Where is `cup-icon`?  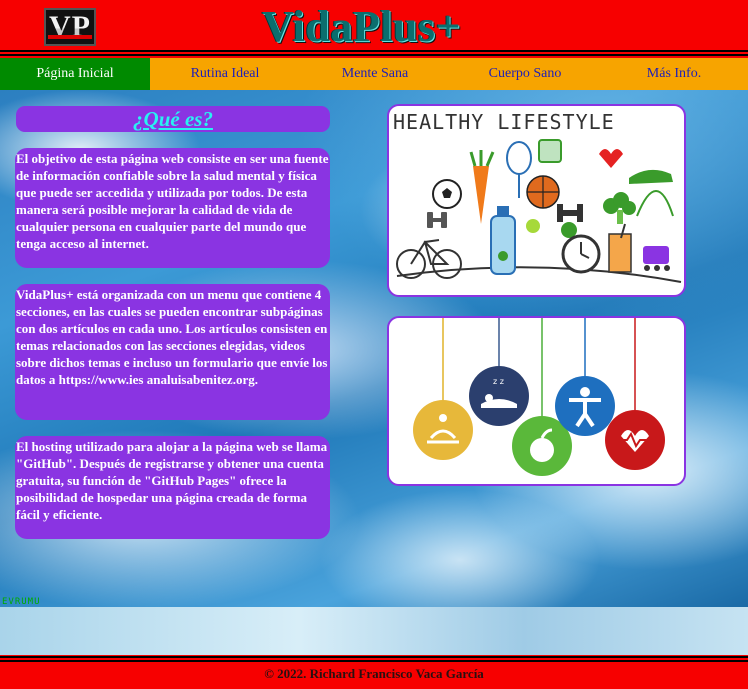
cup-icon is located at coordinates (550, 151).